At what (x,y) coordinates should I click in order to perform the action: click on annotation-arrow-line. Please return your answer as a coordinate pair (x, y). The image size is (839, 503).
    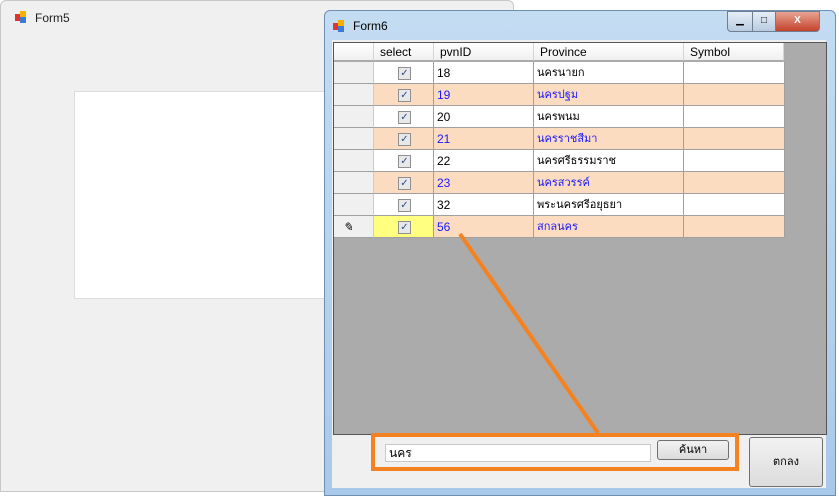
    Looking at the image, I should click on (529, 333).